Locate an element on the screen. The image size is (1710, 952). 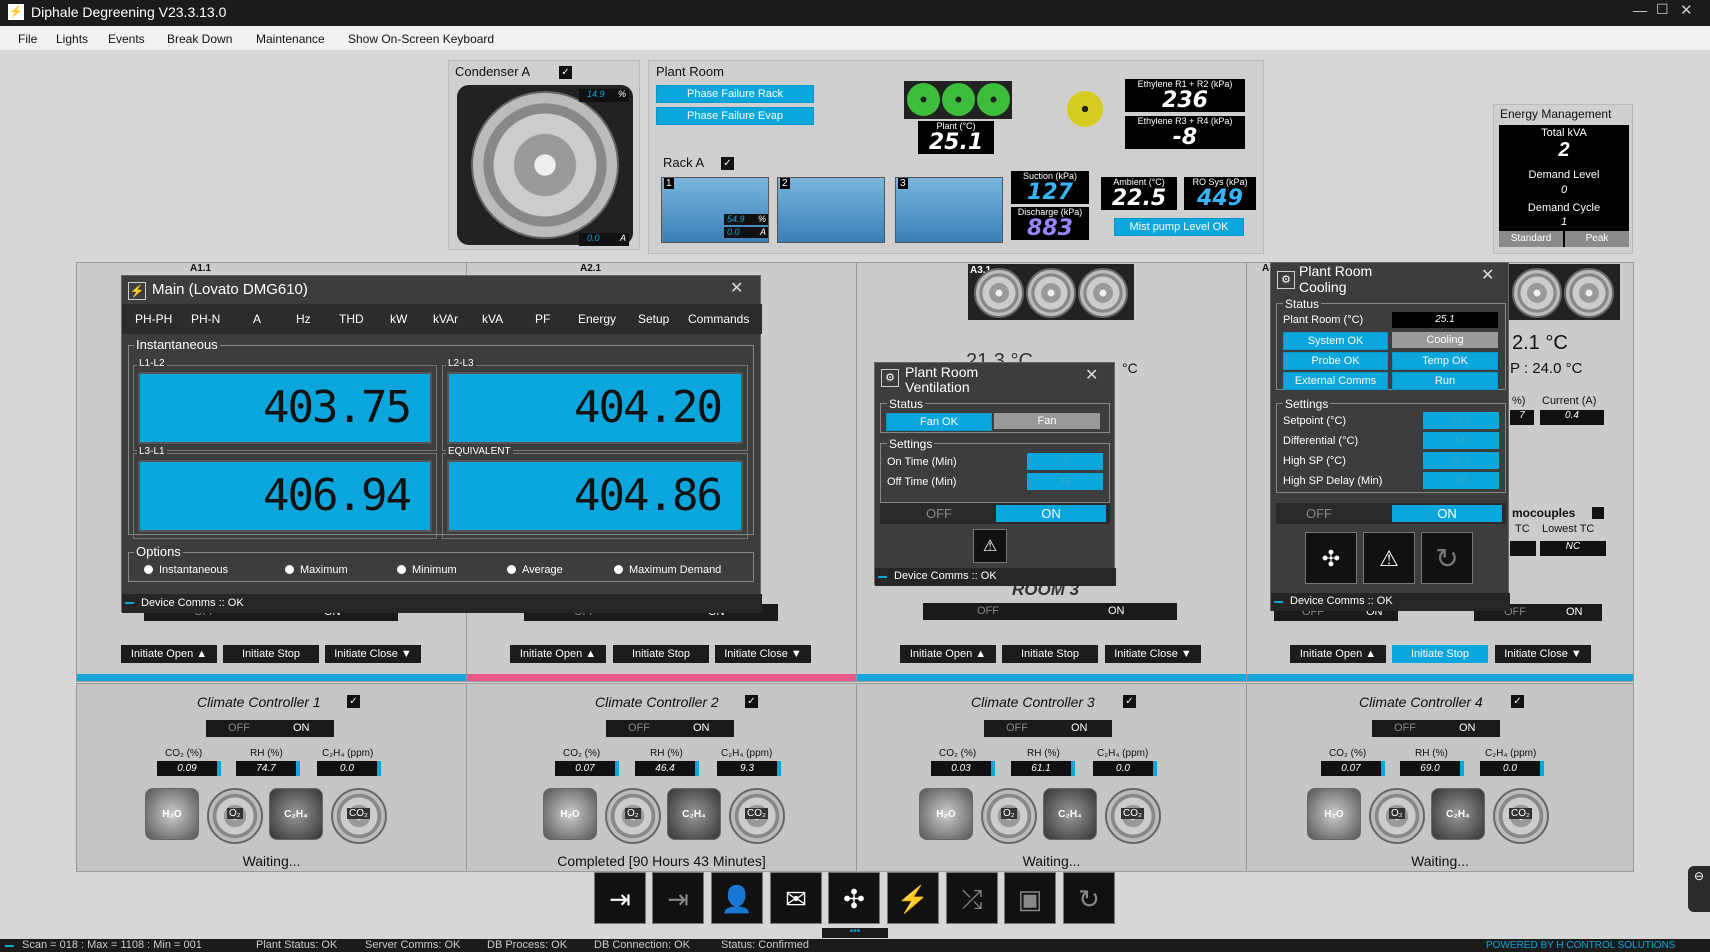
mail-icon: ✉ is located at coordinates (796, 898).